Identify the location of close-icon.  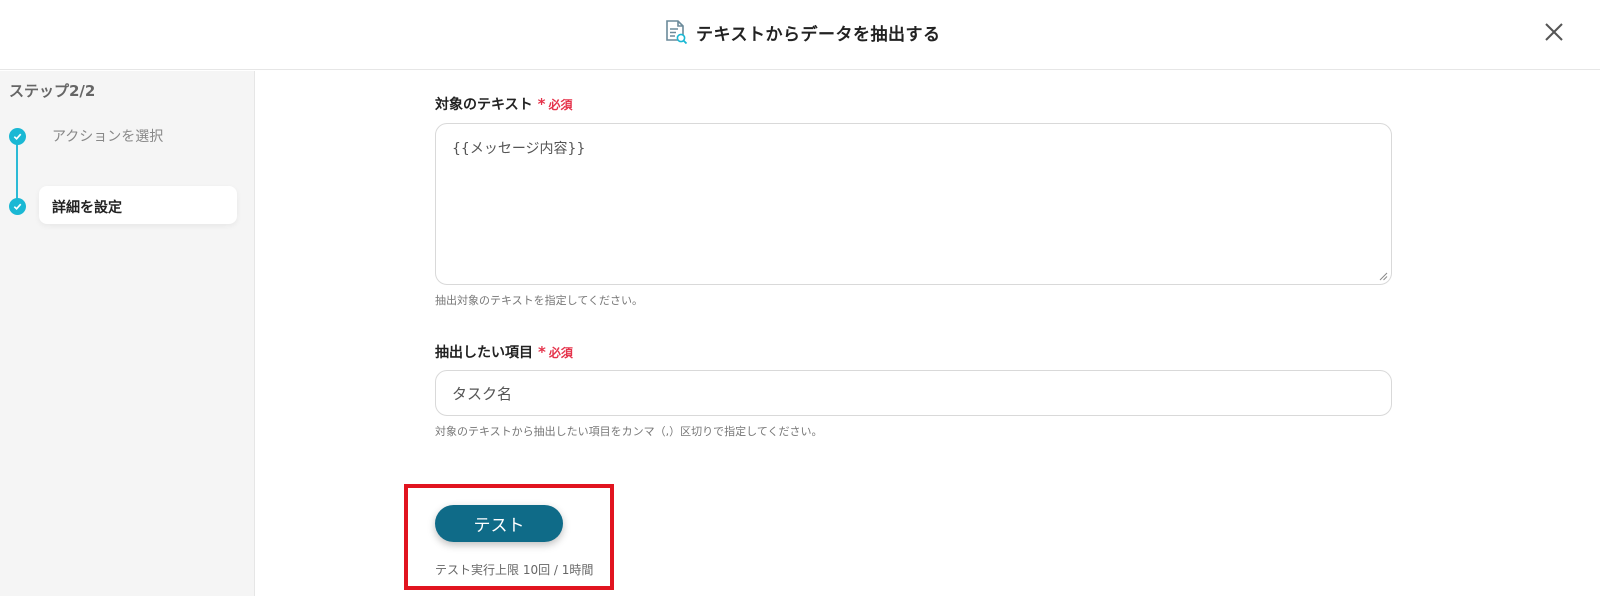
(1554, 32).